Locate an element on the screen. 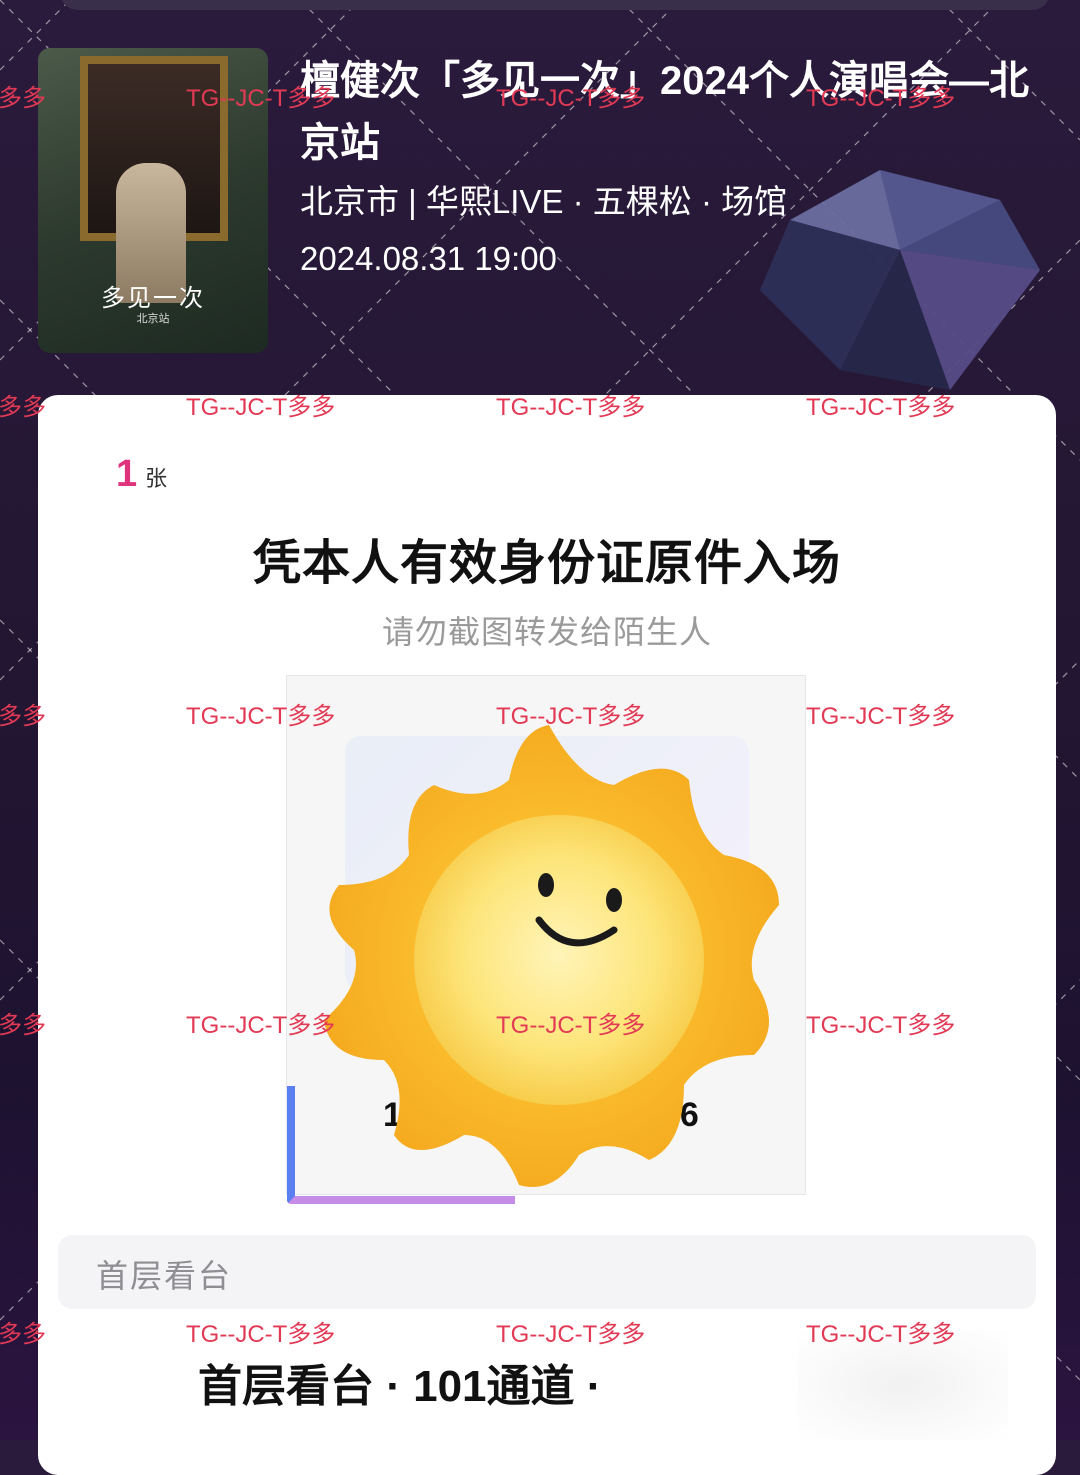 The height and width of the screenshot is (1475, 1080). section-bar: 首层看台 is located at coordinates (547, 1272).